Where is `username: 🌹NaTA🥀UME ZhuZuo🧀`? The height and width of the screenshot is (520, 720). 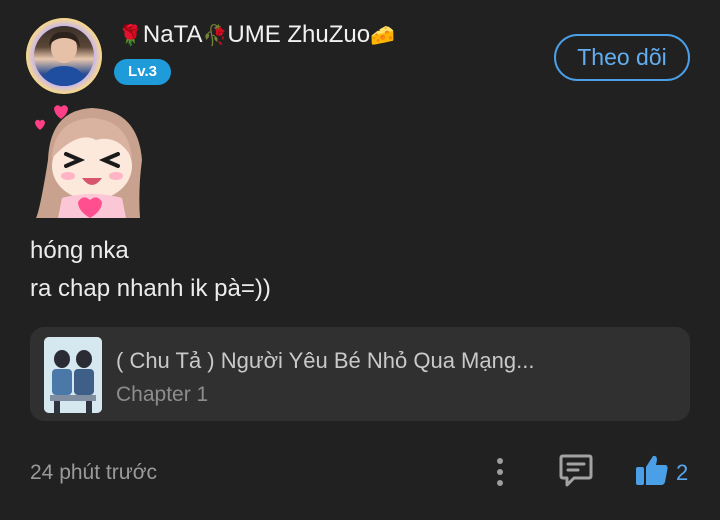
username: 🌹NaTA🥀UME ZhuZuo🧀 is located at coordinates (256, 35).